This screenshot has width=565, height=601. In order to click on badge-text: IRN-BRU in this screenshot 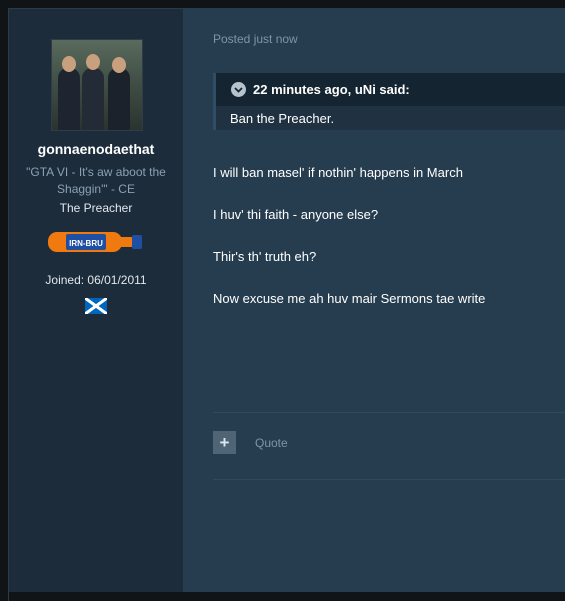, I will do `click(86, 243)`.